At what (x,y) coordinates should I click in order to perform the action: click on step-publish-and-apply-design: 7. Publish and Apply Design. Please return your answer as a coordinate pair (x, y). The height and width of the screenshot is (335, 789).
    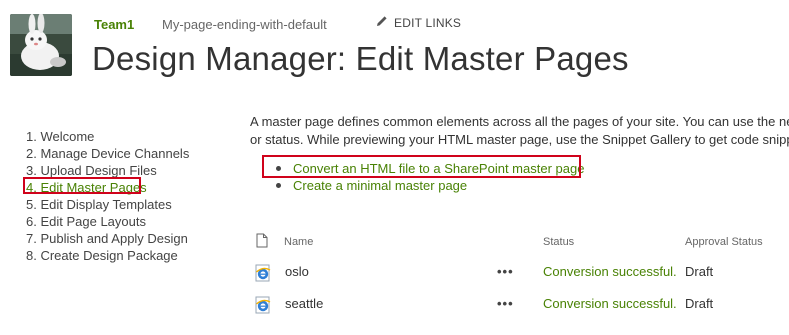
    Looking at the image, I should click on (107, 238).